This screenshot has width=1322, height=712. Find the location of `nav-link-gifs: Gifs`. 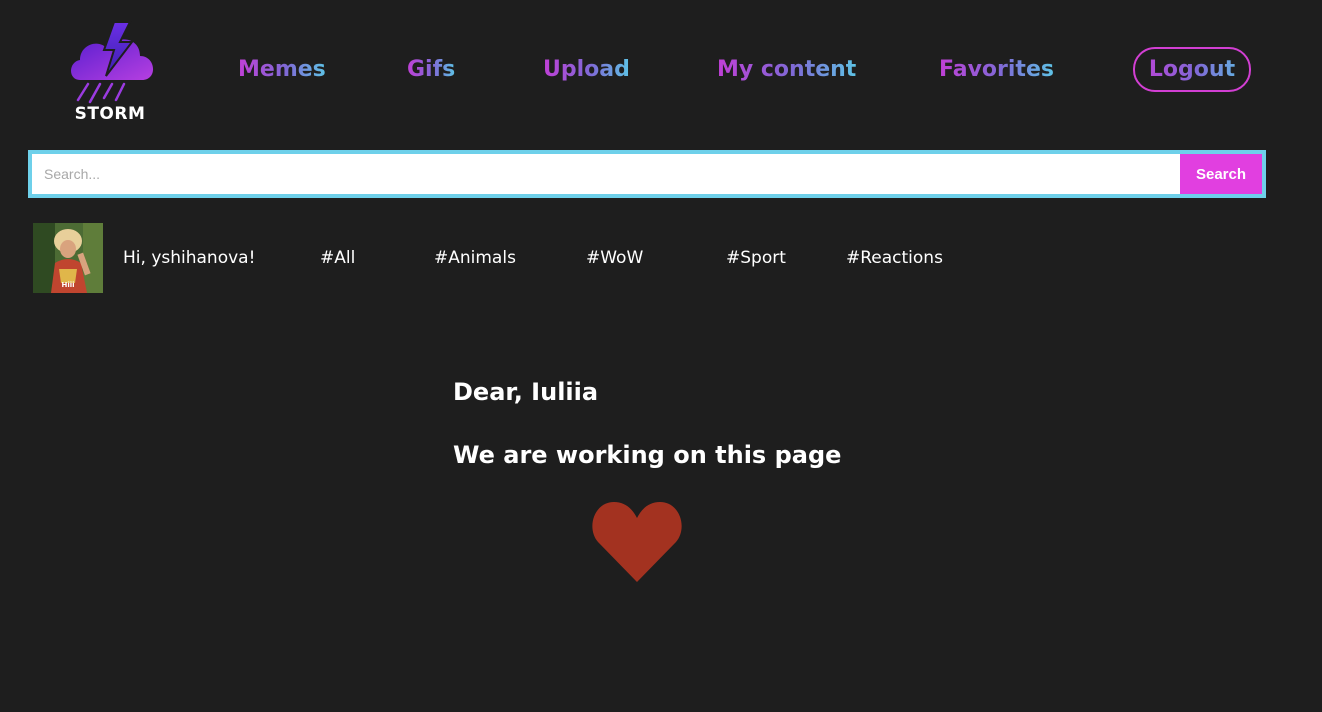

nav-link-gifs: Gifs is located at coordinates (431, 70).